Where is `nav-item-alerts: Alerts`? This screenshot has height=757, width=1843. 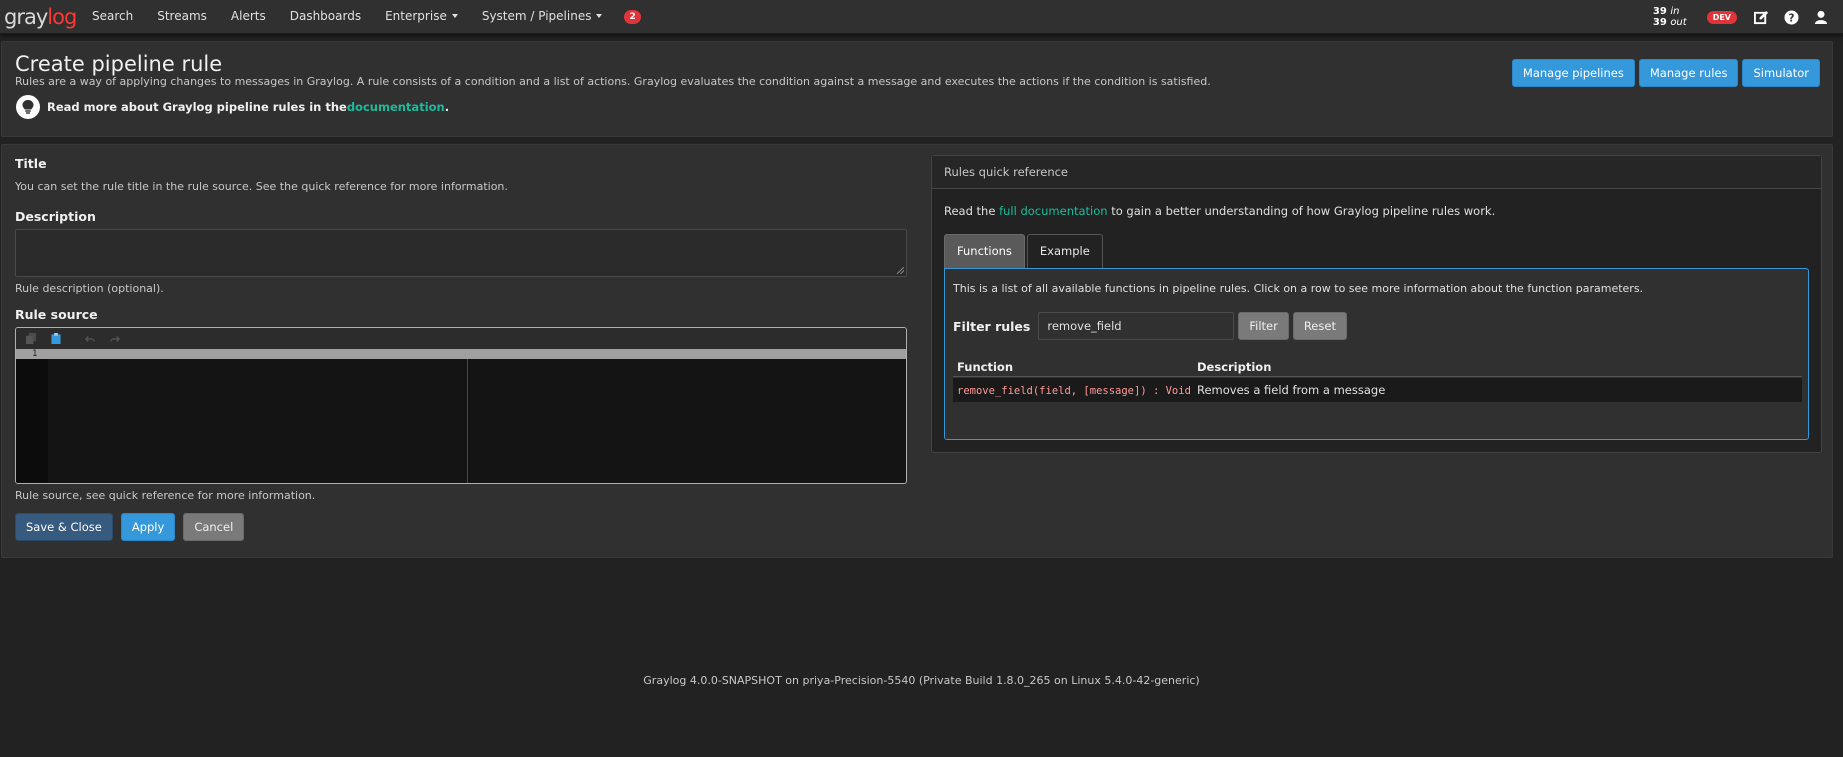 nav-item-alerts: Alerts is located at coordinates (248, 17).